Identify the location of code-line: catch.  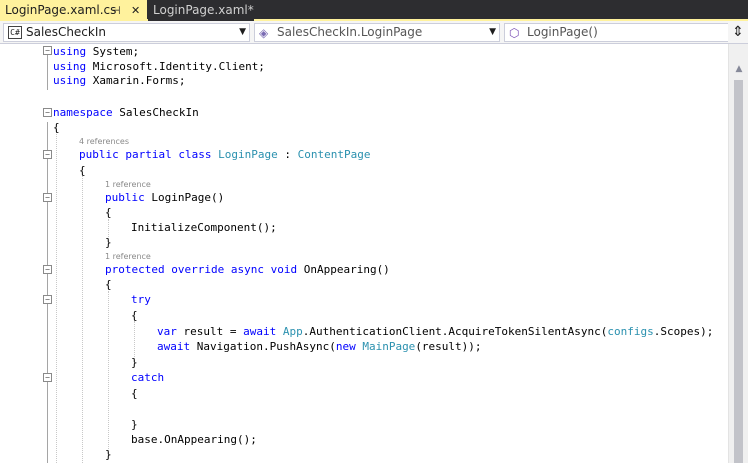
(148, 377).